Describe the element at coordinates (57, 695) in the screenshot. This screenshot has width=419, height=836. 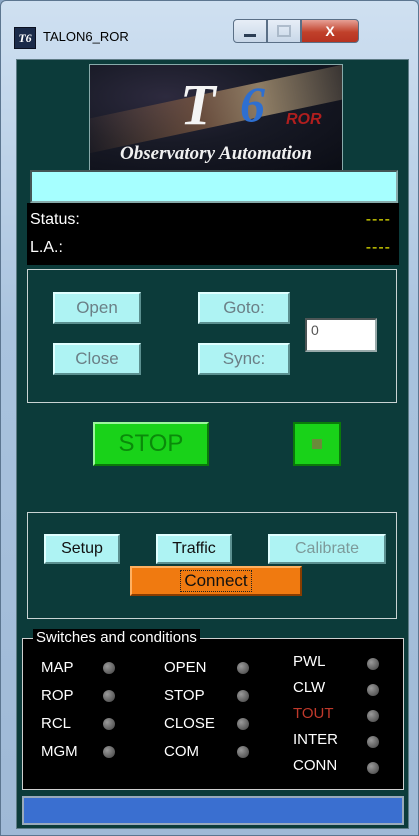
I see `switch-label-rop: ROP` at that location.